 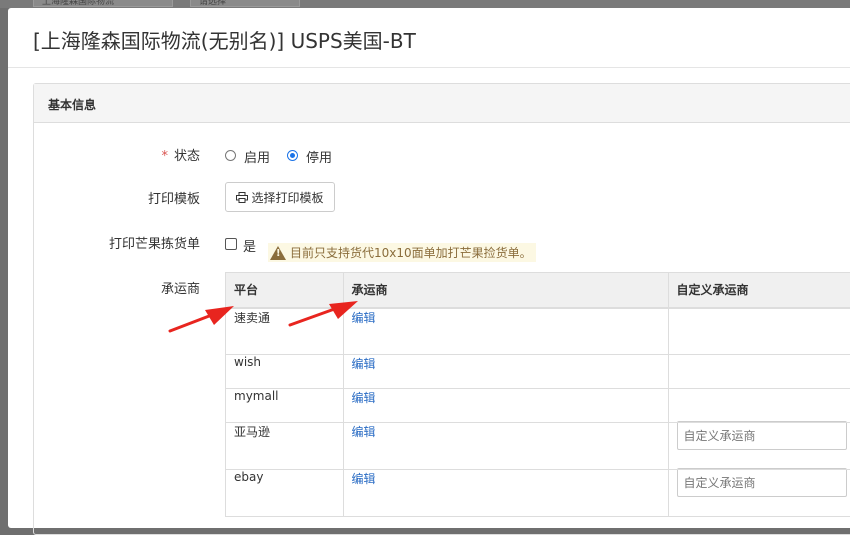 I want to click on print-icon, so click(x=242, y=197).